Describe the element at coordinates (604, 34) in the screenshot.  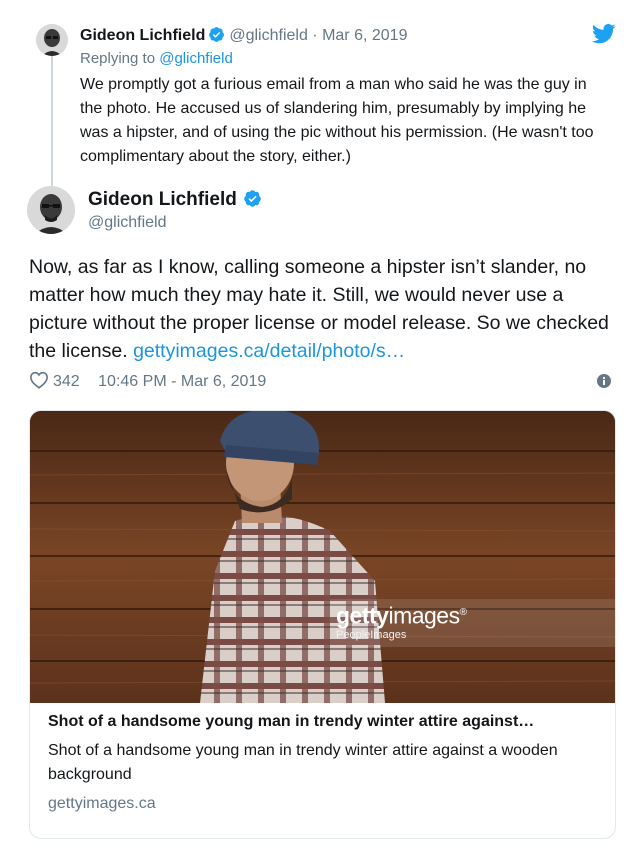
I see `twitter-bird-icon` at that location.